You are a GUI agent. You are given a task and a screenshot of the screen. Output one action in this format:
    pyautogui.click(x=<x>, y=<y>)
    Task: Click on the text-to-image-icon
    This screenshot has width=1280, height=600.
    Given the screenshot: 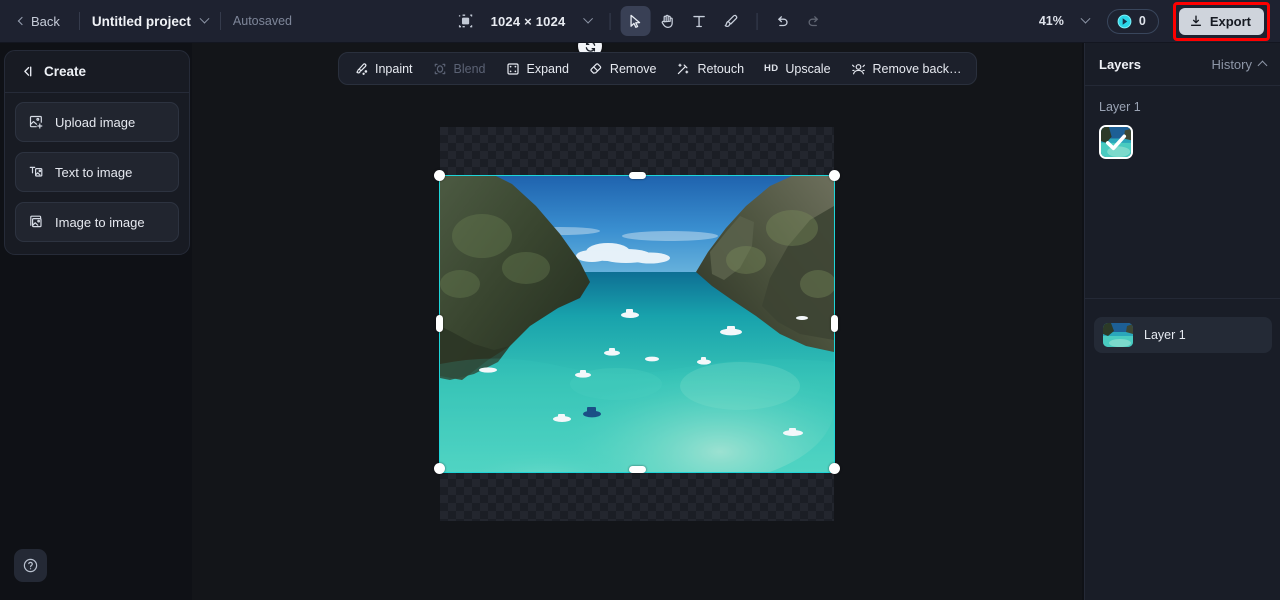 What is the action you would take?
    pyautogui.click(x=36, y=171)
    